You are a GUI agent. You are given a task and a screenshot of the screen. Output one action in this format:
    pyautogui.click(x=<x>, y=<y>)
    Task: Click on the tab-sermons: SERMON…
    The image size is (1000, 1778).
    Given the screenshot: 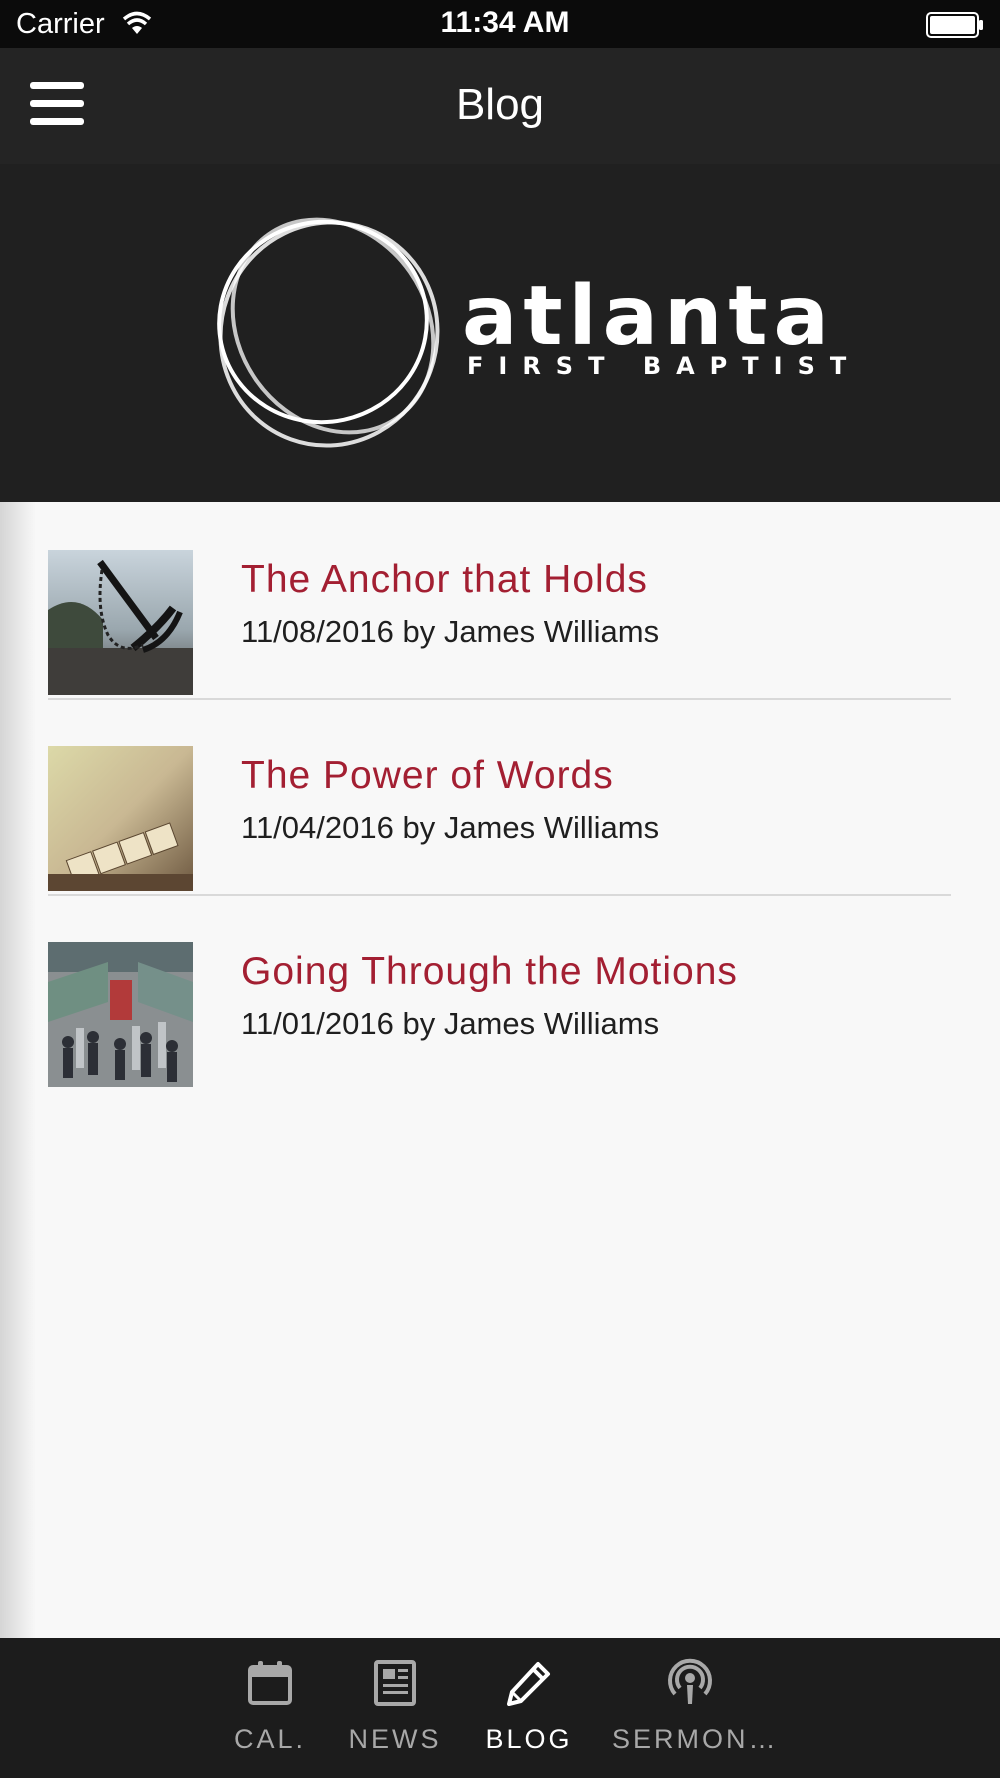 What is the action you would take?
    pyautogui.click(x=695, y=1708)
    